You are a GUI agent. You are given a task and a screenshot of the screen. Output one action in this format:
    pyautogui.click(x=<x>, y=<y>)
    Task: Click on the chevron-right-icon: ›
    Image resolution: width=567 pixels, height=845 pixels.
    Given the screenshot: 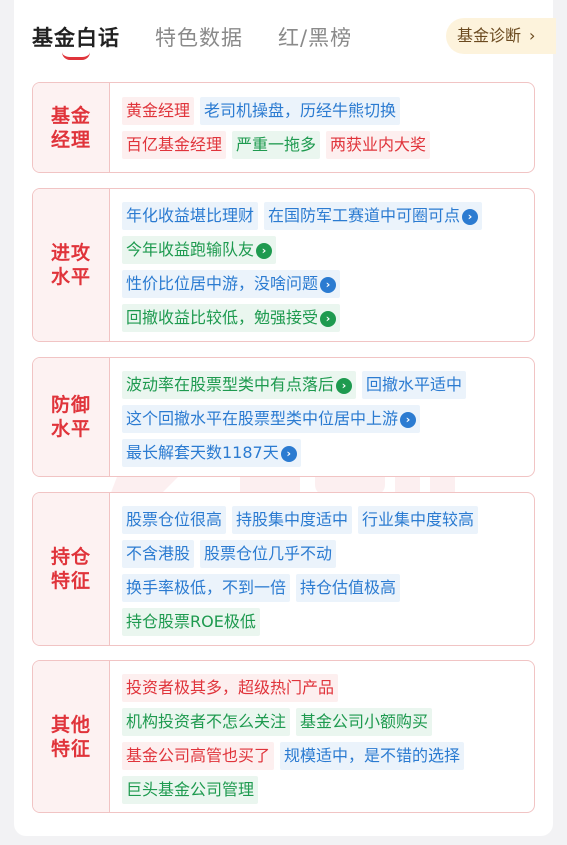 What is the action you would take?
    pyautogui.click(x=532, y=35)
    